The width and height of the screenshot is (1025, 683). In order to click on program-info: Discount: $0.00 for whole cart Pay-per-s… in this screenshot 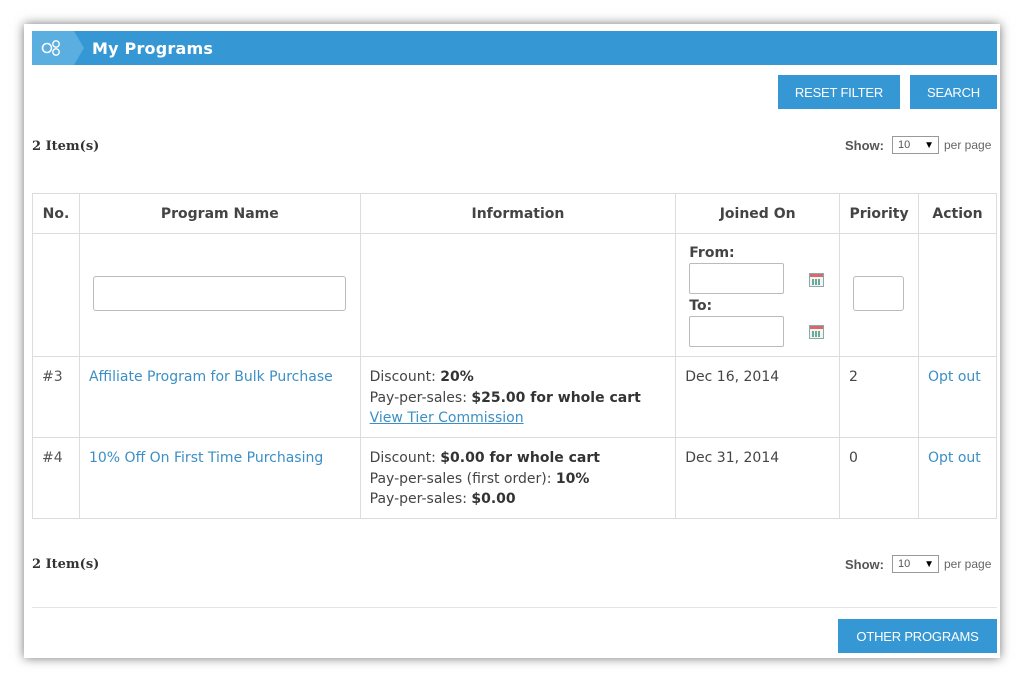, I will do `click(518, 478)`.